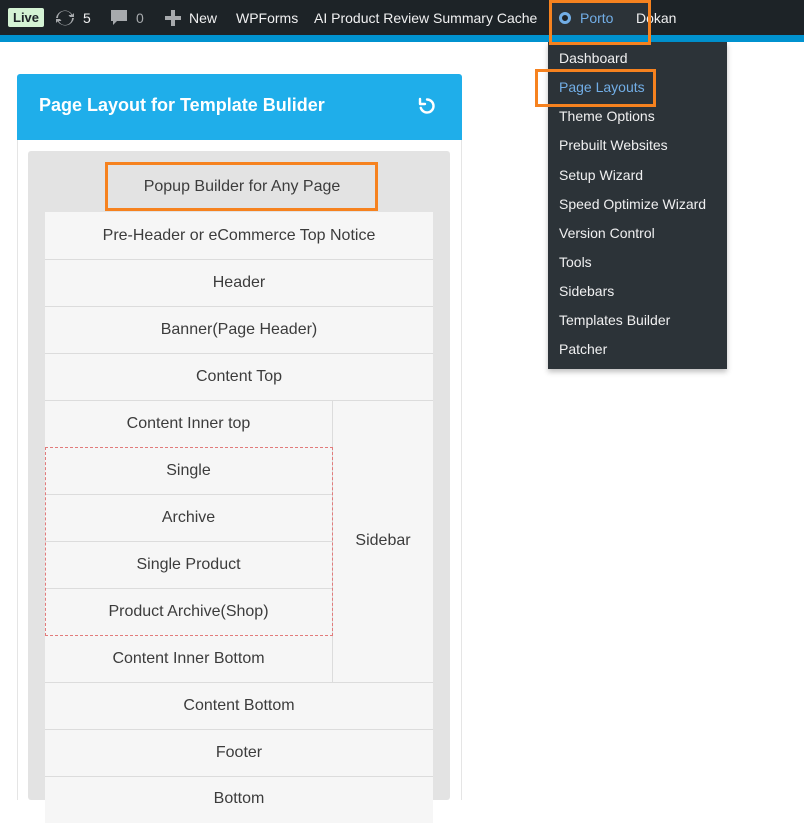 The image size is (804, 823). What do you see at coordinates (65, 18) in the screenshot?
I see `updates-icon` at bounding box center [65, 18].